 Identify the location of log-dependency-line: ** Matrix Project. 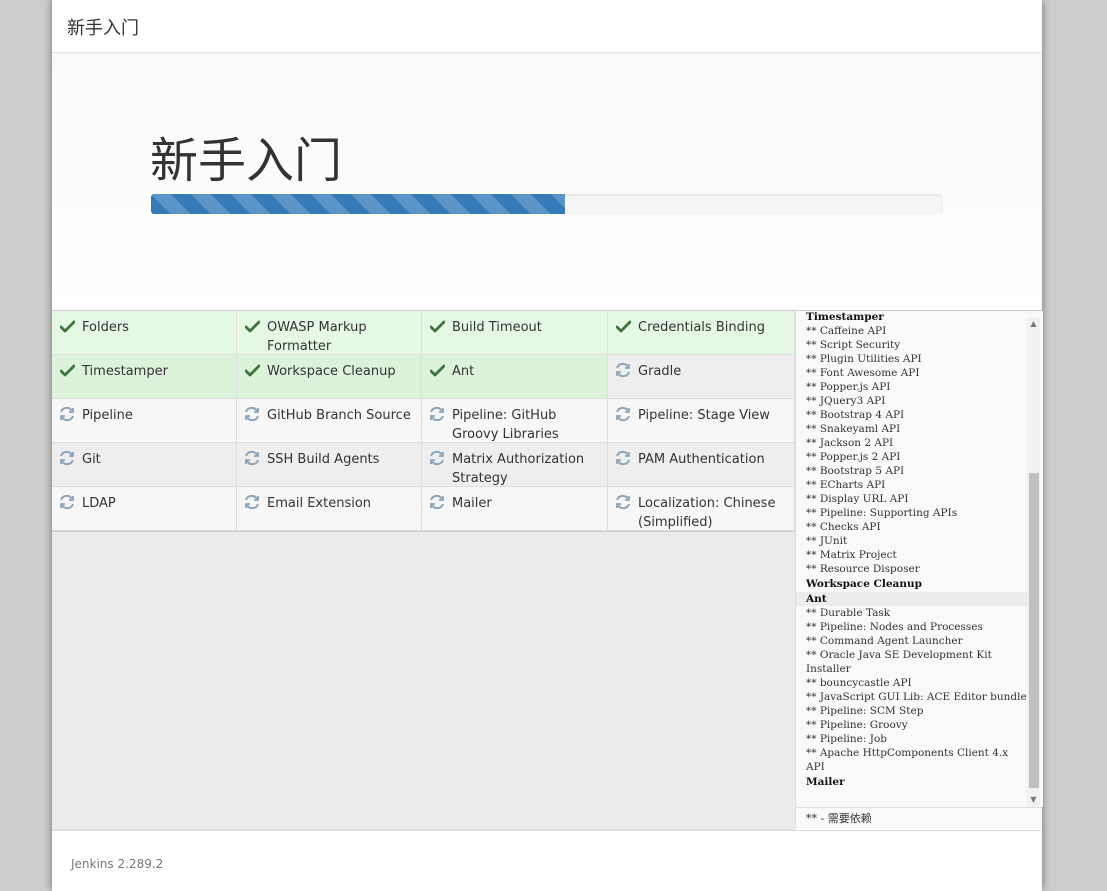
(851, 555).